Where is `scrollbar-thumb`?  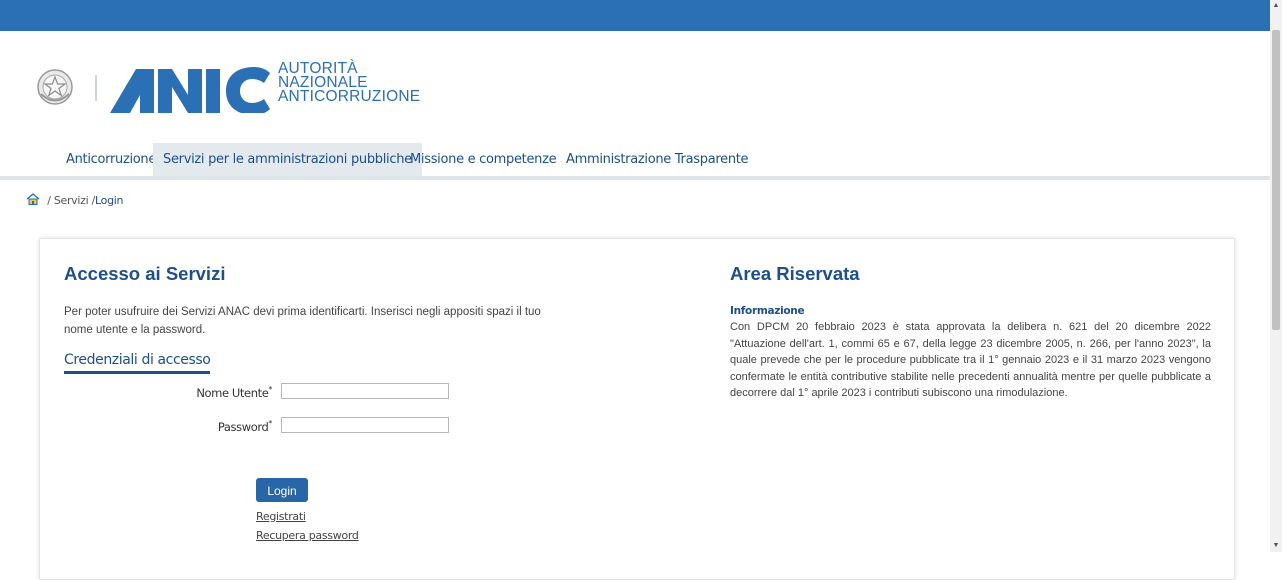 scrollbar-thumb is located at coordinates (1276, 180).